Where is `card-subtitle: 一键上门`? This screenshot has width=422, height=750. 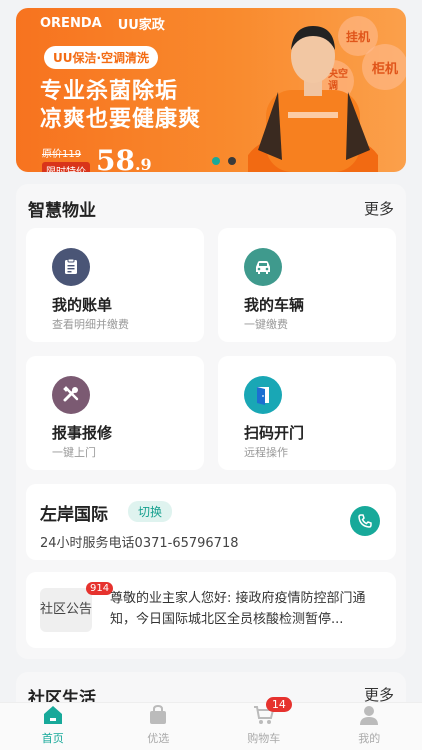 card-subtitle: 一键上门 is located at coordinates (74, 452).